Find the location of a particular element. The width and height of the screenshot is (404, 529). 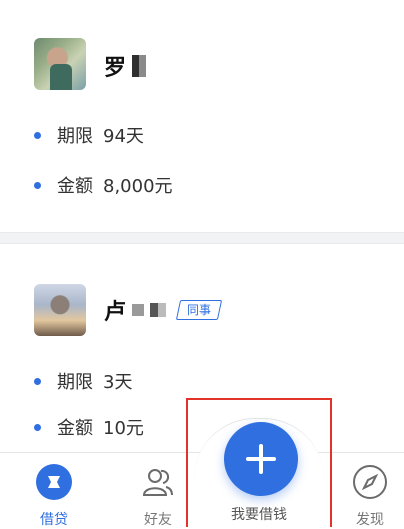

amount-value: 8,000元 is located at coordinates (138, 186).